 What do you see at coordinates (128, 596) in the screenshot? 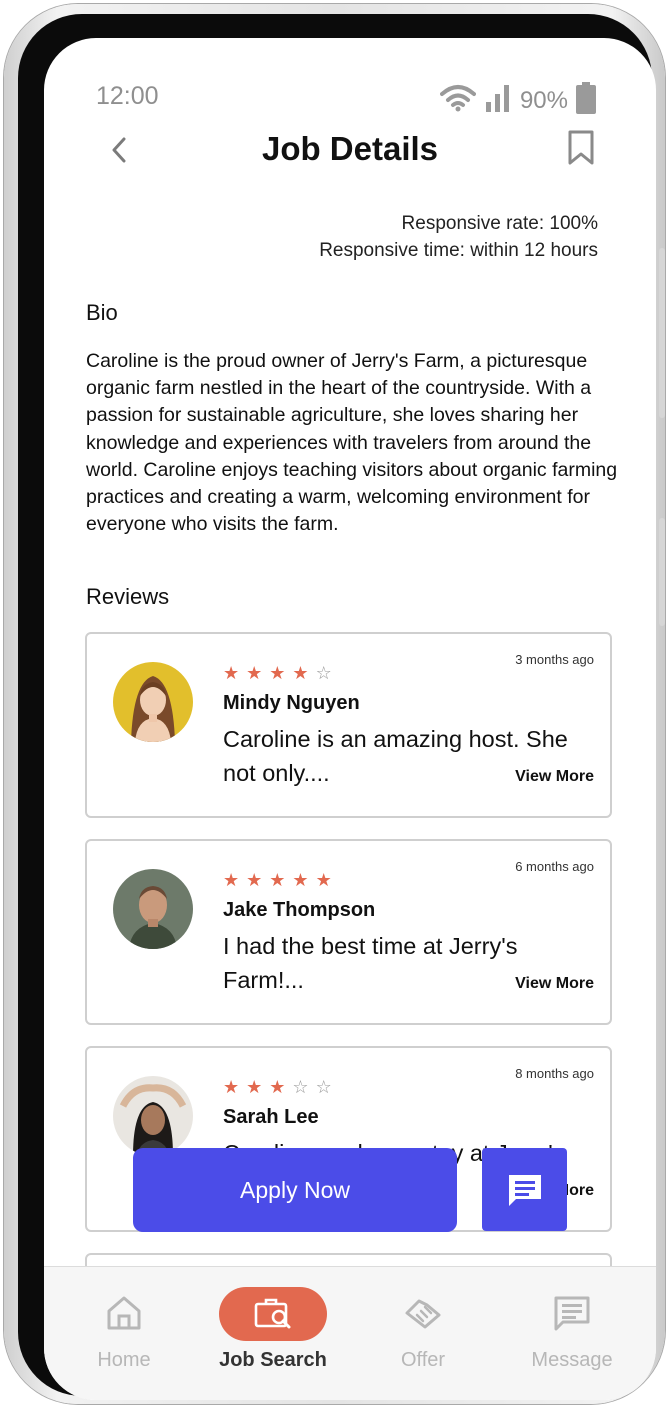
I see `reviews-heading: Reviews` at bounding box center [128, 596].